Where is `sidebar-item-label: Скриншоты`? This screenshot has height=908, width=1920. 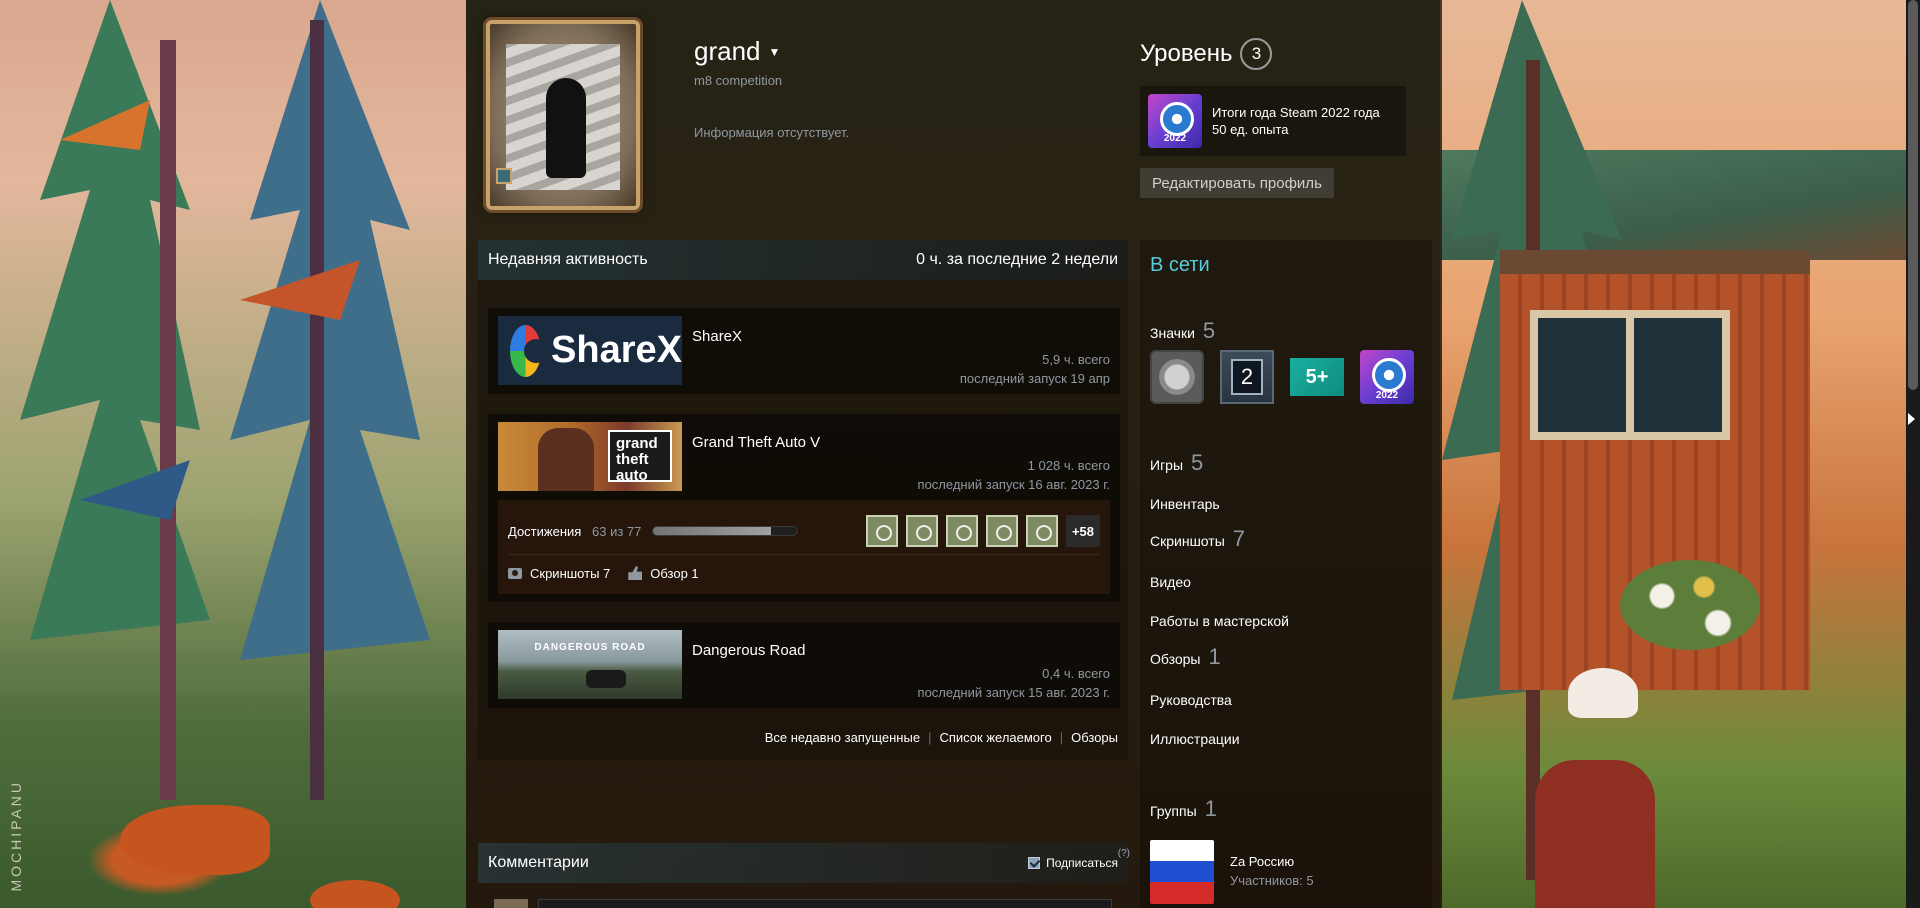
sidebar-item-label: Скриншоты is located at coordinates (1187, 541).